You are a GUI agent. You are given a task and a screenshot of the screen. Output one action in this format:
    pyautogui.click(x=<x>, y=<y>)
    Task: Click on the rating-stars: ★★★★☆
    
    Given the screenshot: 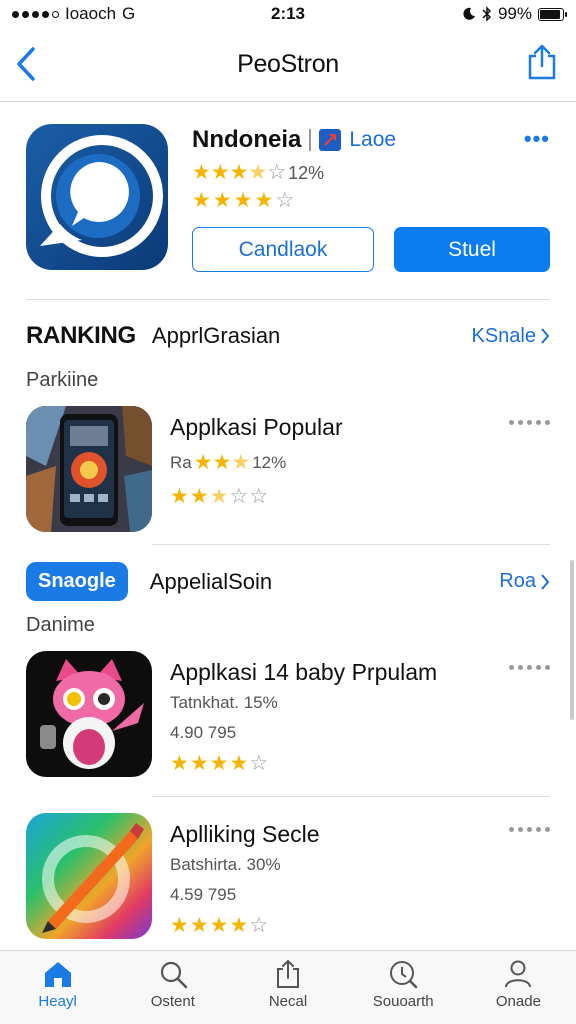 What is the action you would take?
    pyautogui.click(x=239, y=173)
    